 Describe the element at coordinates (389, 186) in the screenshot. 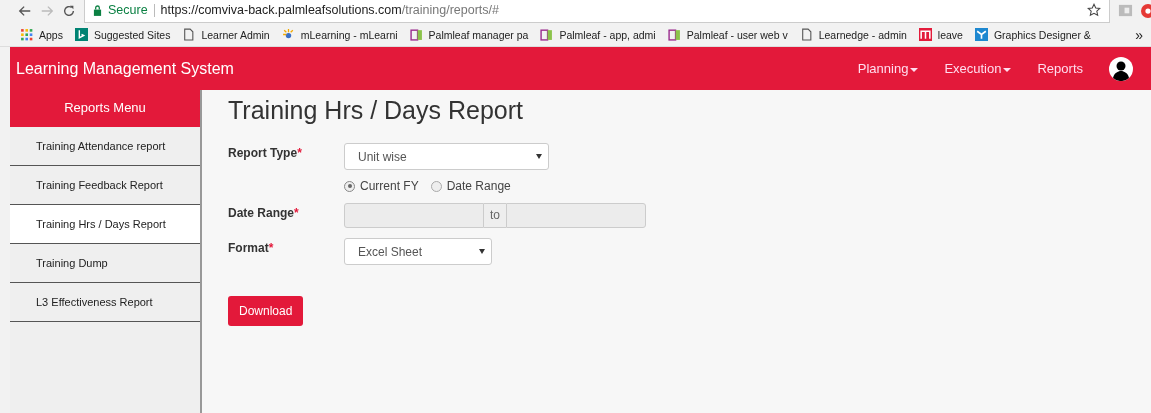

I see `radio-label: Current FY` at that location.